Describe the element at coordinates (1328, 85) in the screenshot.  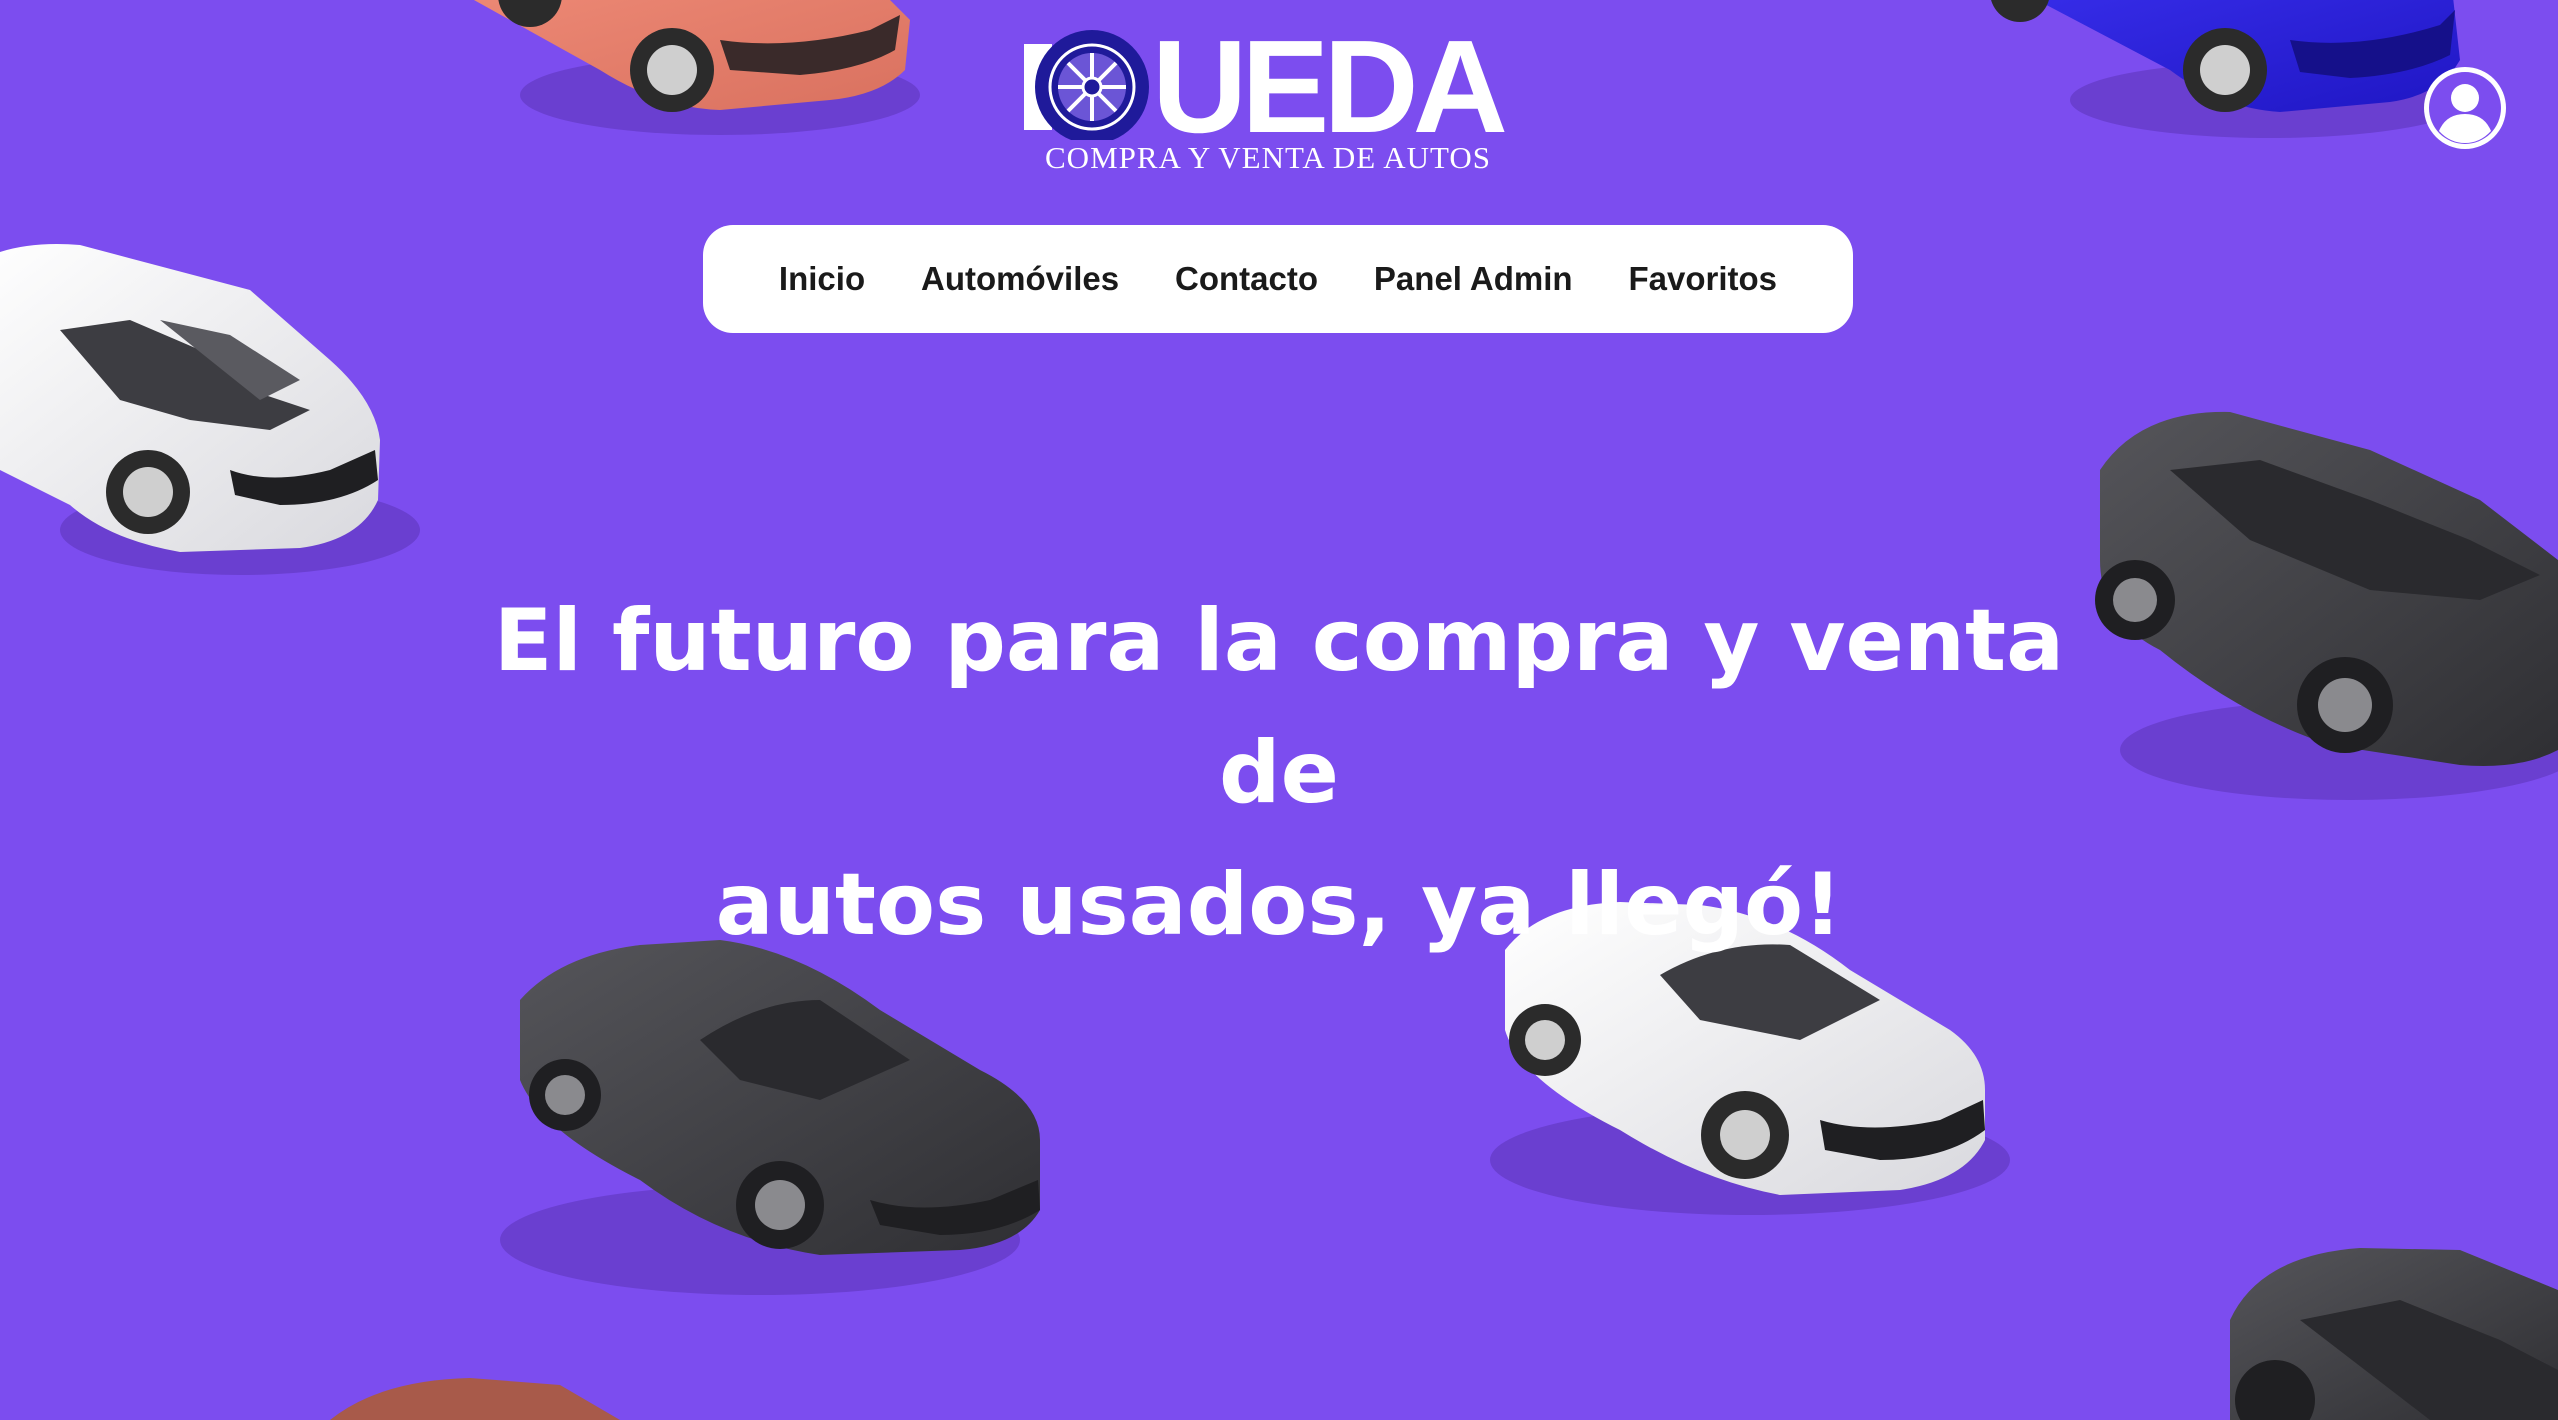
I see `logo-word: UEDA` at that location.